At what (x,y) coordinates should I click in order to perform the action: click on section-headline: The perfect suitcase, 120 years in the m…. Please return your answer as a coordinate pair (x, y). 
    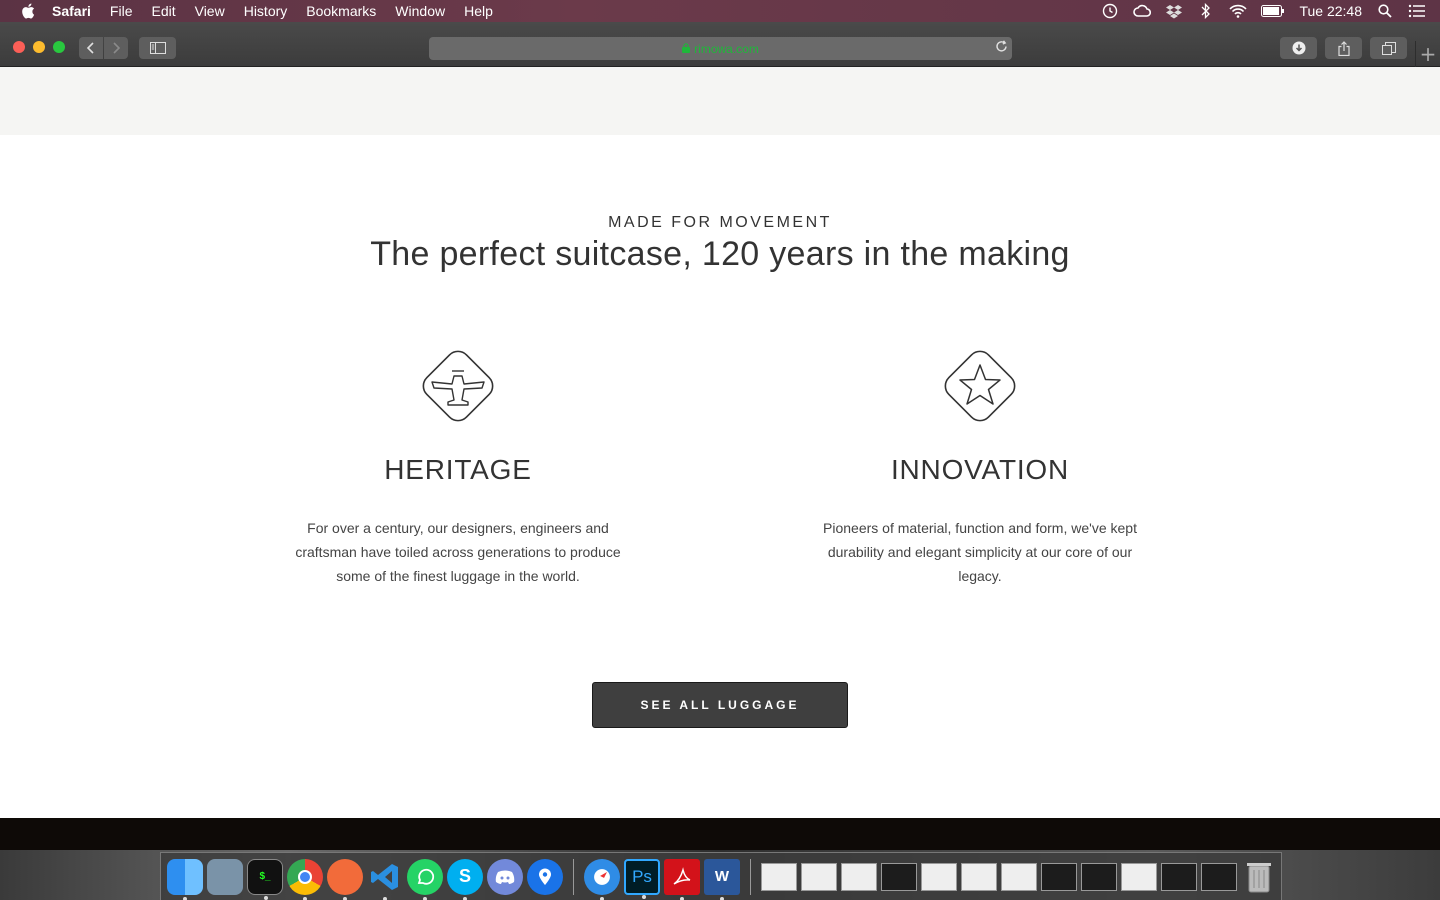
    Looking at the image, I should click on (720, 254).